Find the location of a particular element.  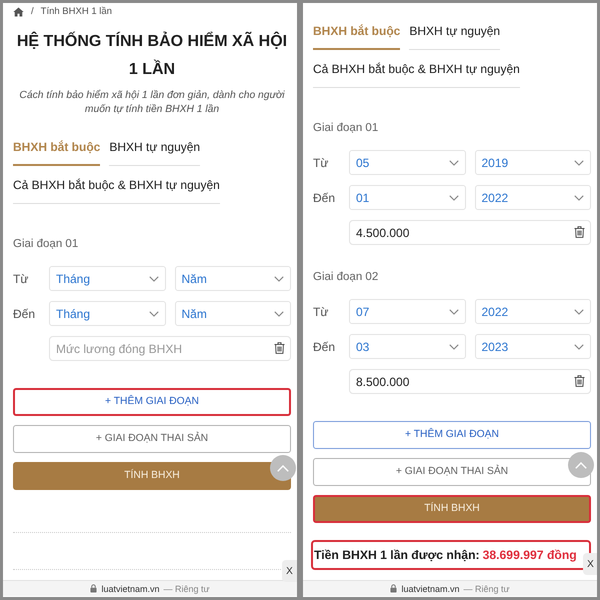

year-select: 2019 is located at coordinates (532, 162).